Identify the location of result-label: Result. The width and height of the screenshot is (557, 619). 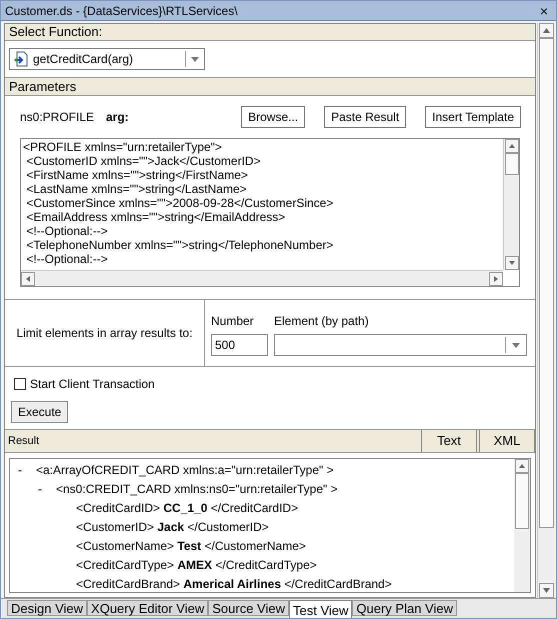
(23, 441).